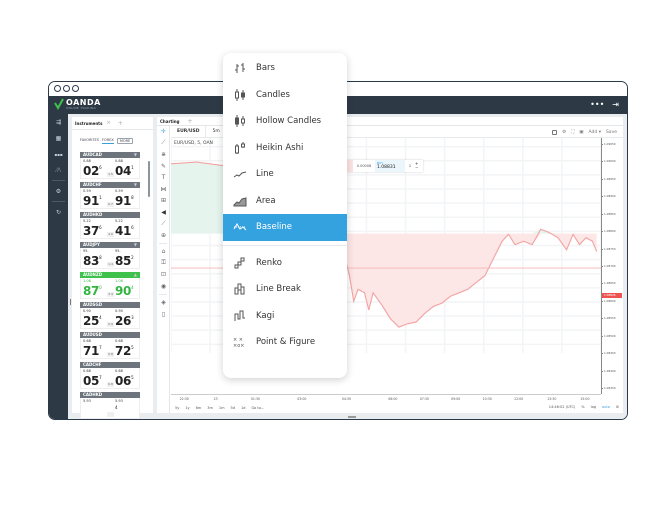  I want to click on instrument-card: AUDHKD 5.22 376 4.0 5.22 416, so click(110, 225).